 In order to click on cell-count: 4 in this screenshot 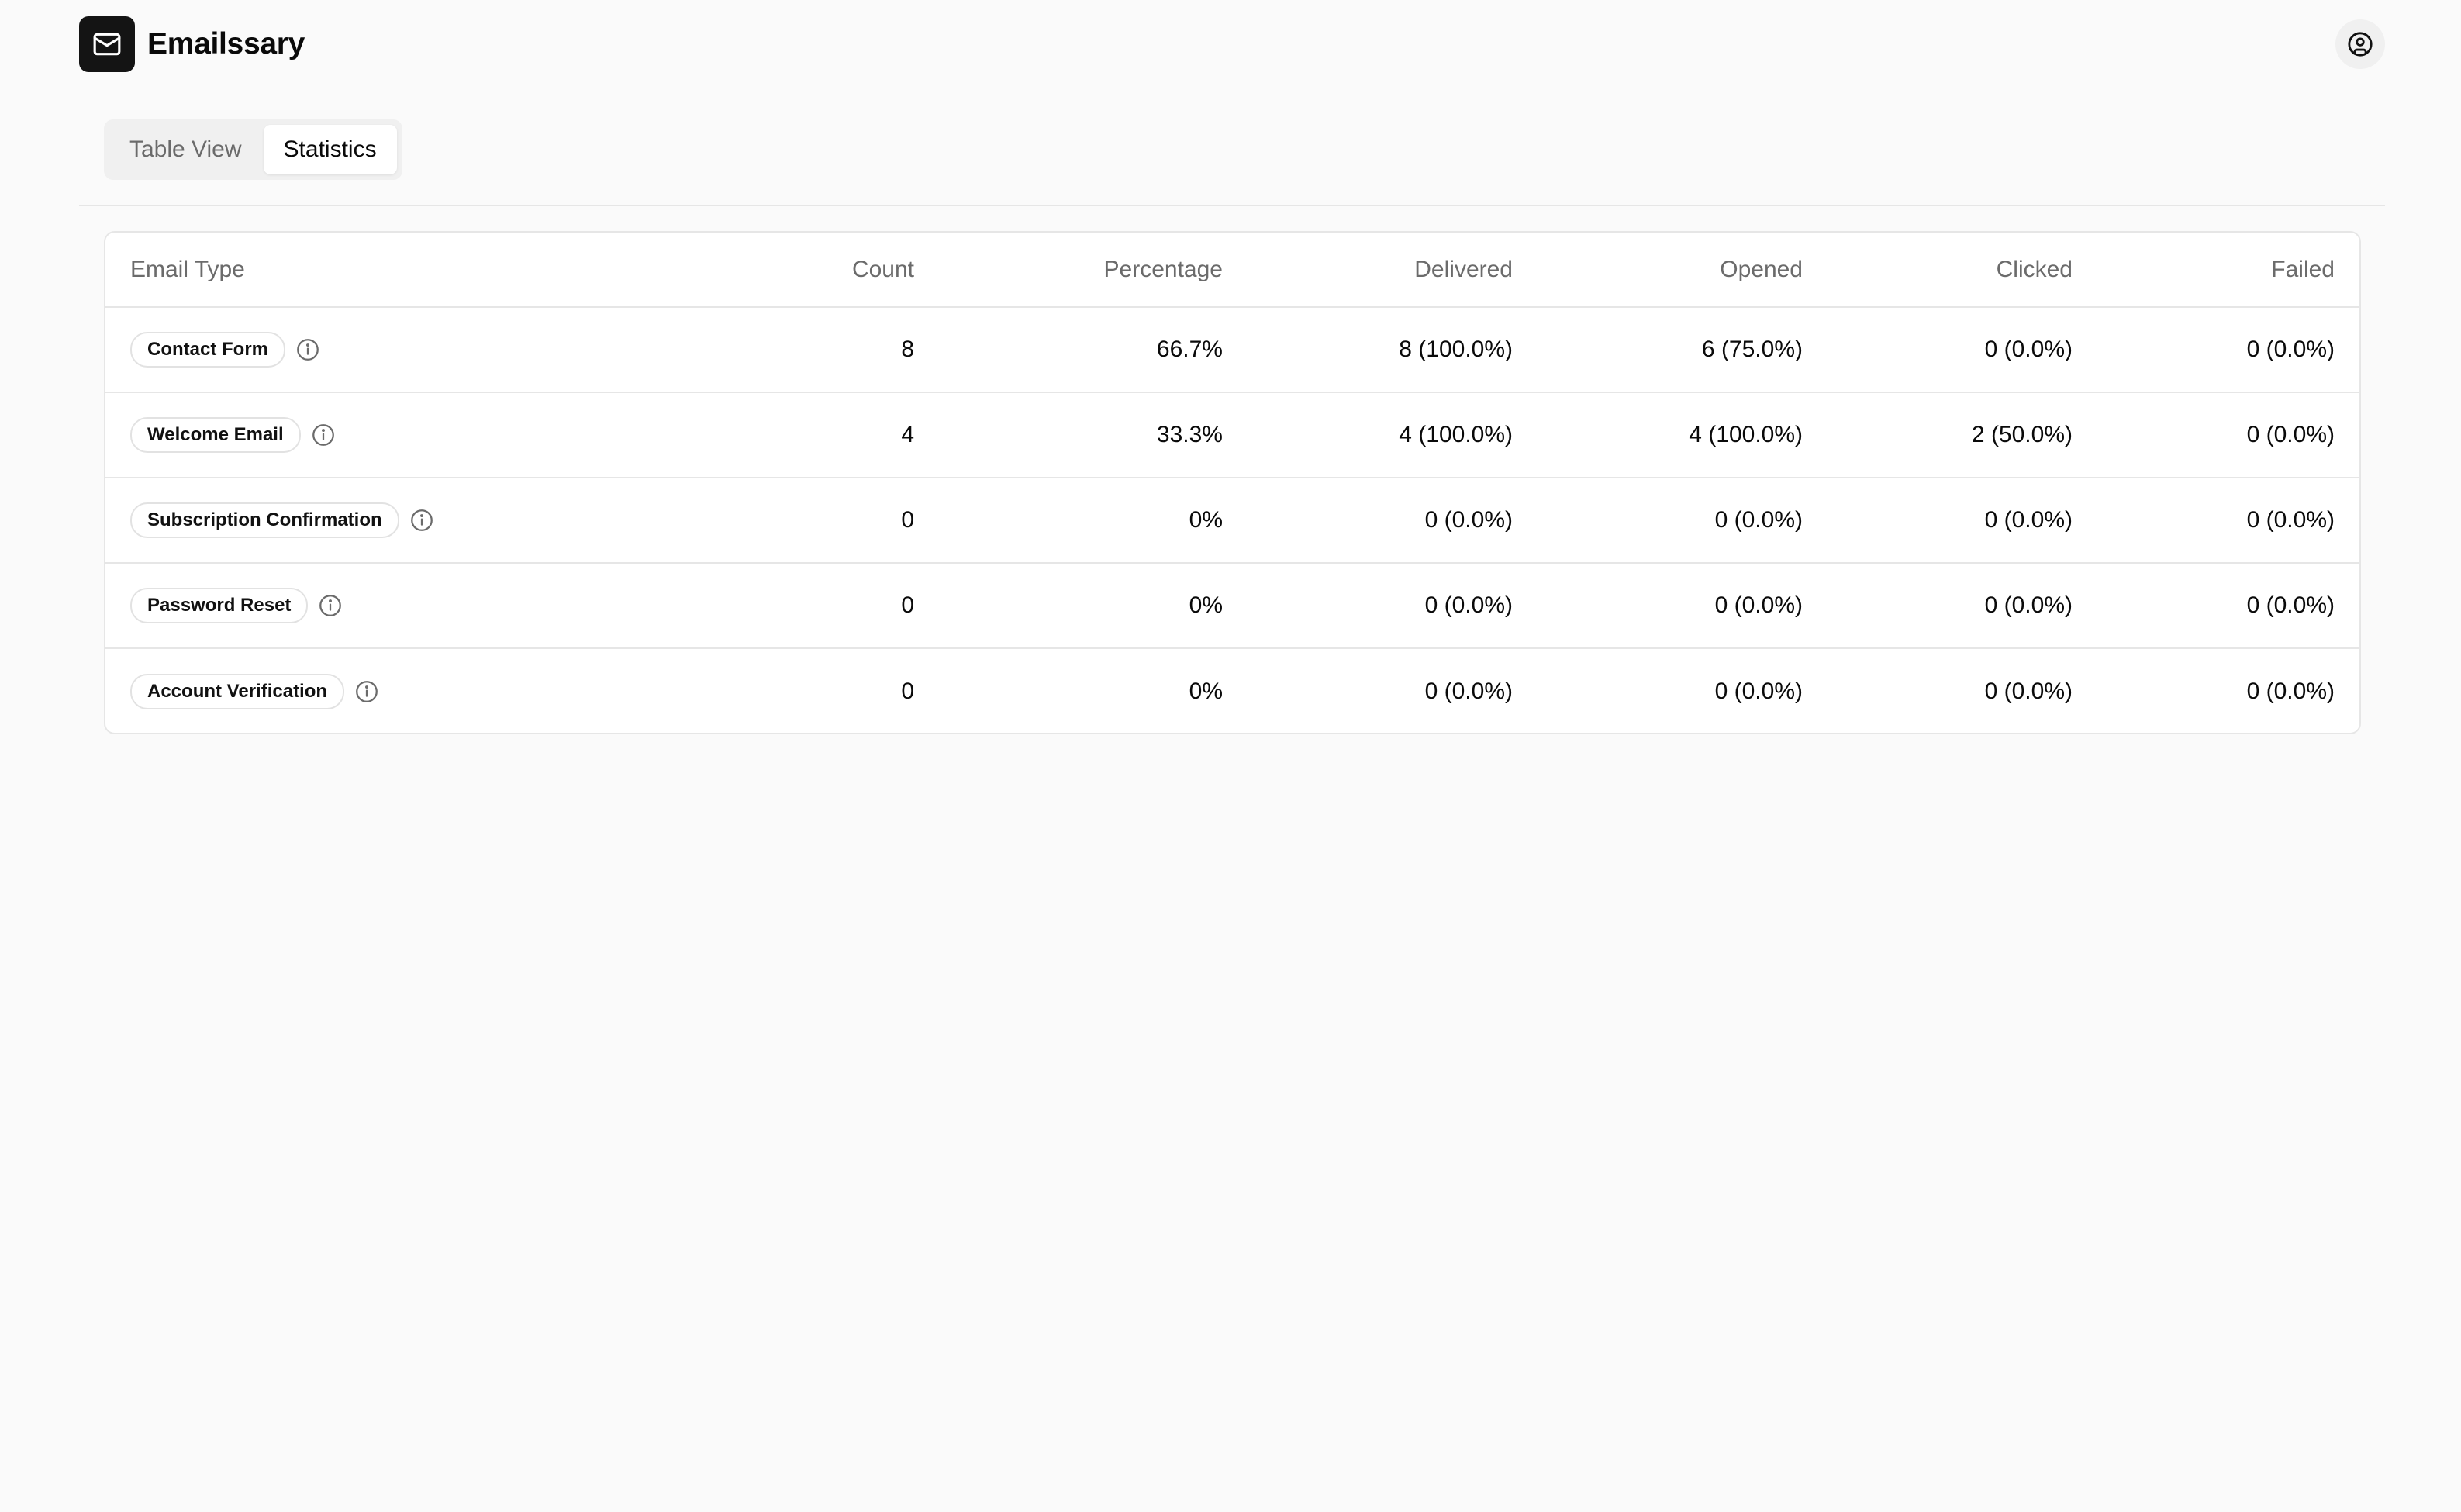, I will do `click(824, 435)`.